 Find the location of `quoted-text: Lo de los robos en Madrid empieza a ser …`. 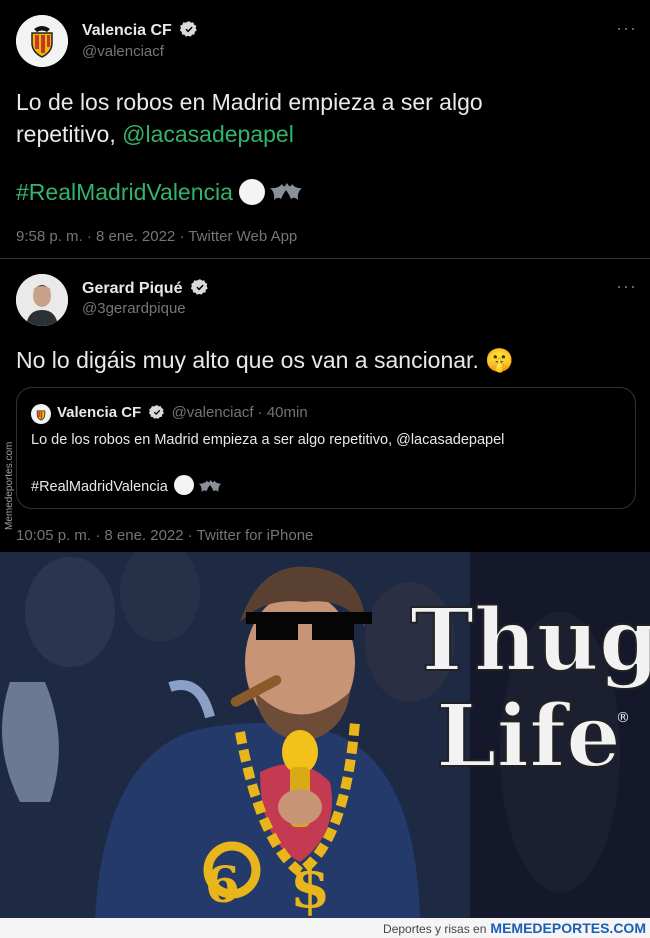

quoted-text: Lo de los robos en Madrid empieza a ser … is located at coordinates (268, 440).